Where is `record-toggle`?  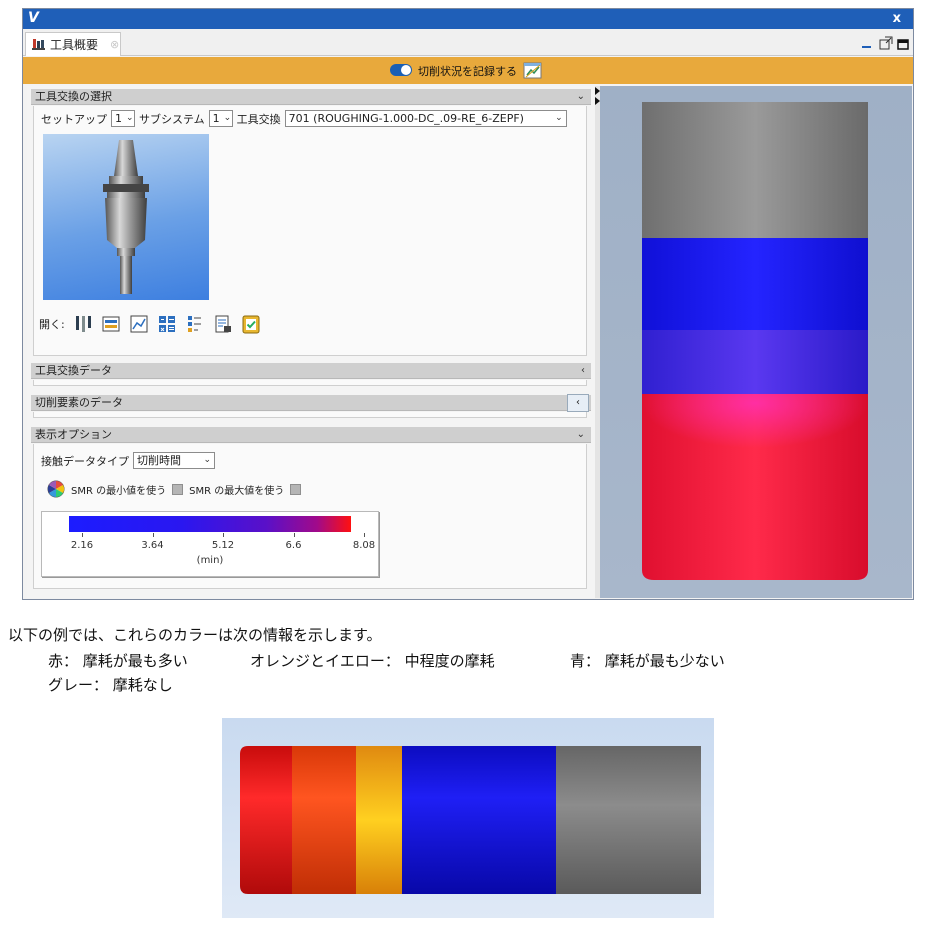
record-toggle is located at coordinates (401, 70).